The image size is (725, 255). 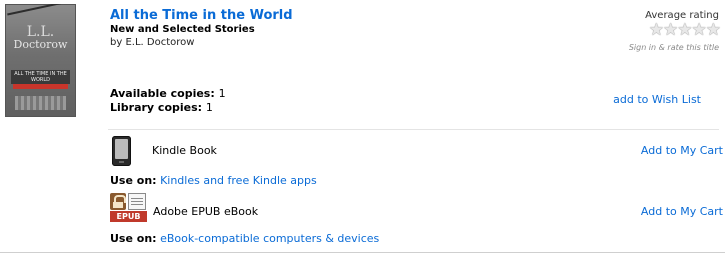 I want to click on epub-banner: EPUB, so click(x=128, y=216).